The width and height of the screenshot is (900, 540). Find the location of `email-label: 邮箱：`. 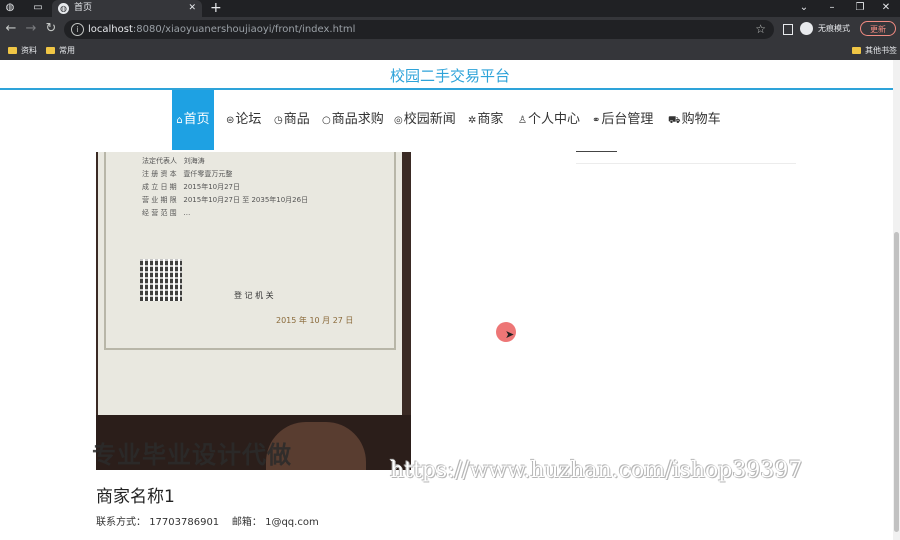

email-label: 邮箱： is located at coordinates (246, 522).